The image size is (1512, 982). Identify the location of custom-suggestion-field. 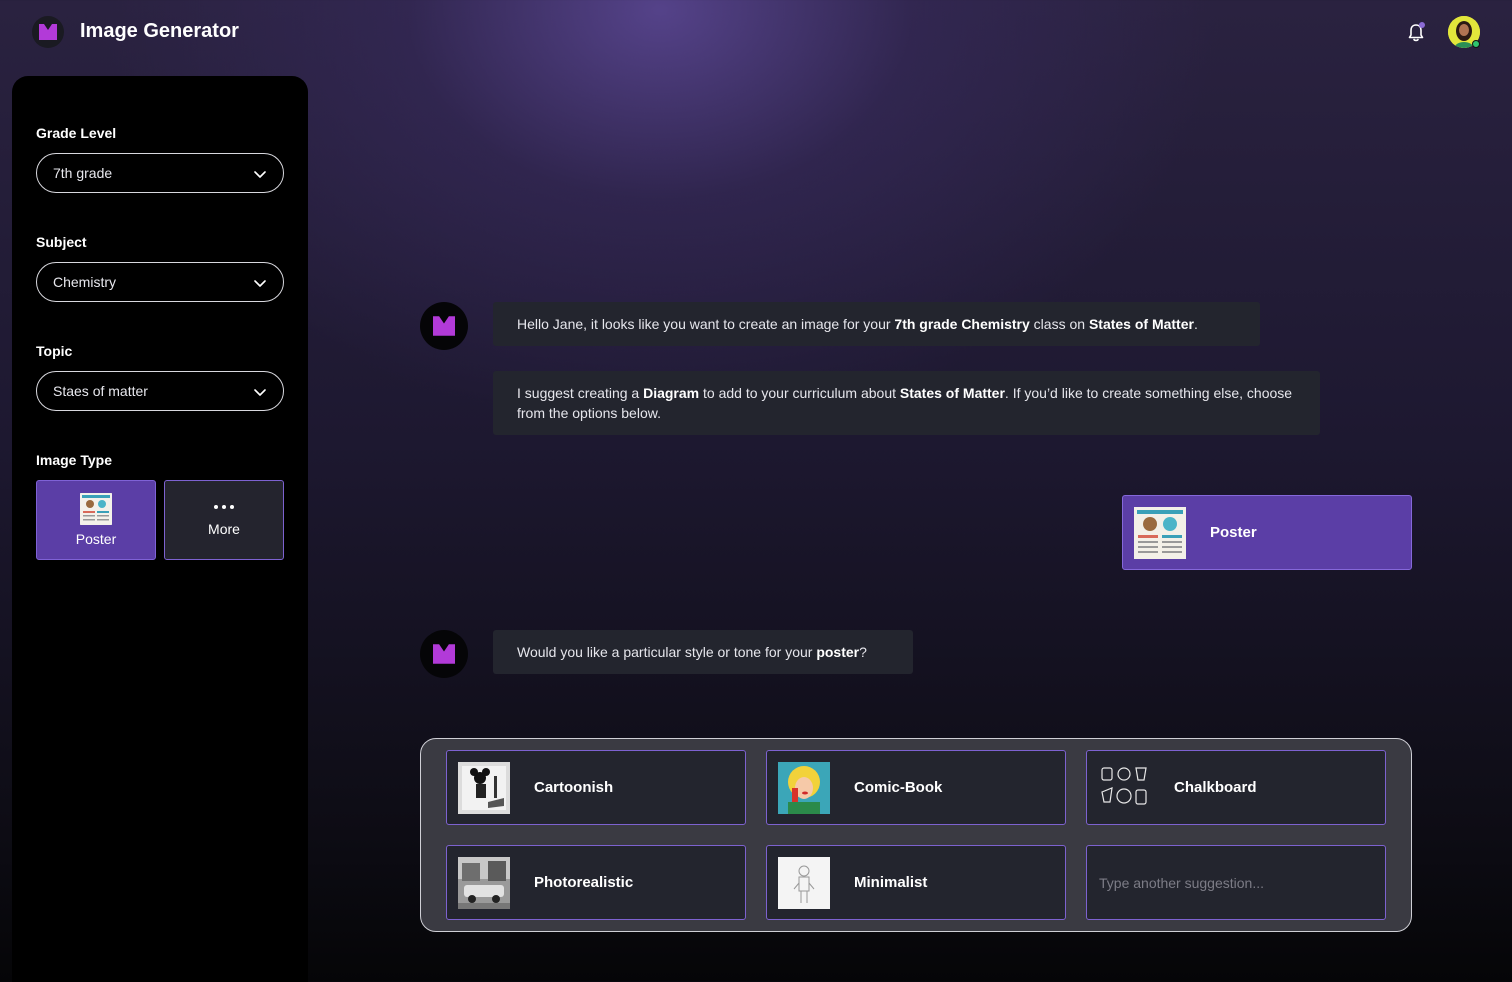
(1236, 882).